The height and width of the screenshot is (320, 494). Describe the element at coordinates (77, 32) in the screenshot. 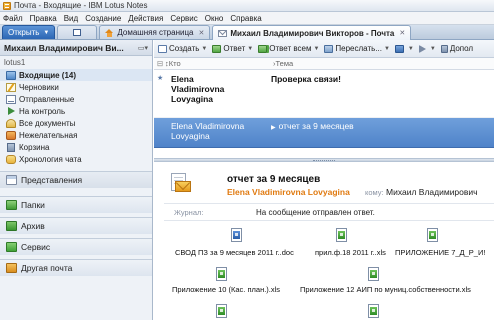

I see `workspace-tab` at that location.